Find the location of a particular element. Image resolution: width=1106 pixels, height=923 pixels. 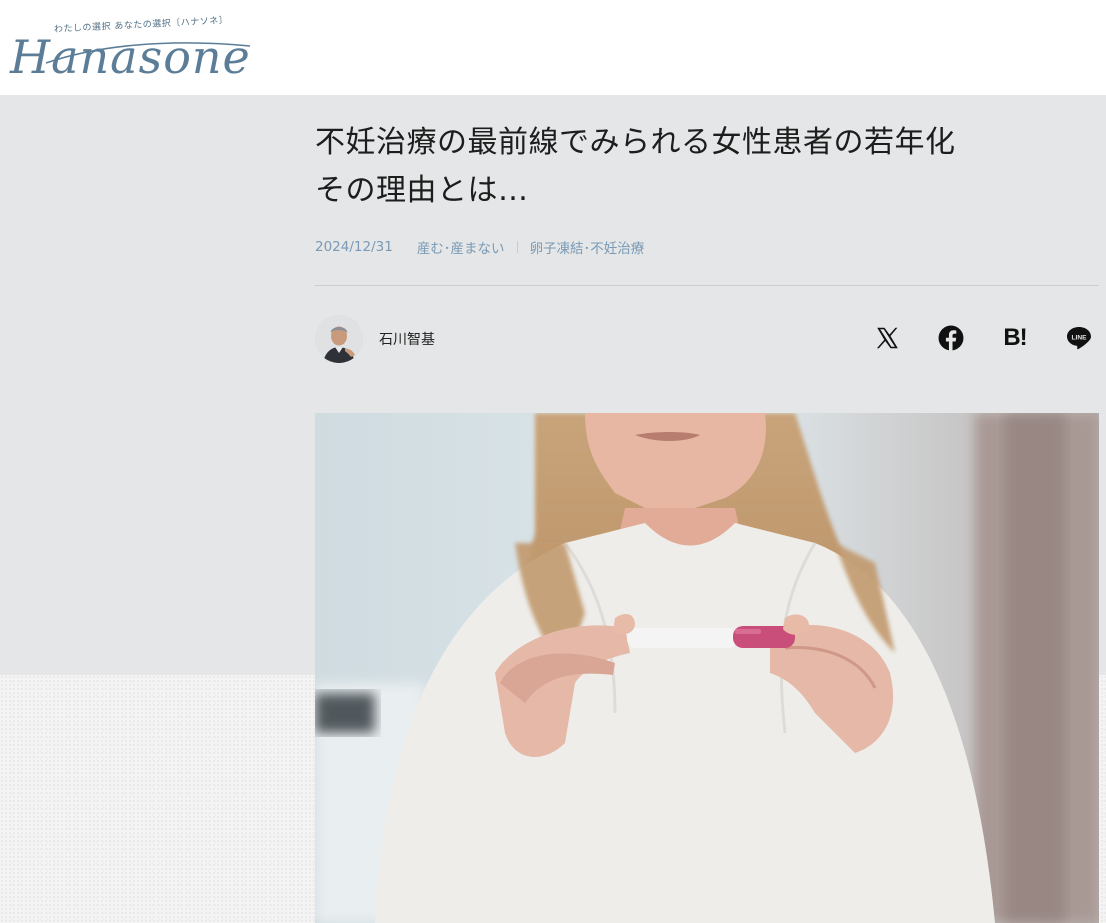

article-title-line-1: 不妊治療の最前線でみられる女性患者の若年化 is located at coordinates (635, 142).